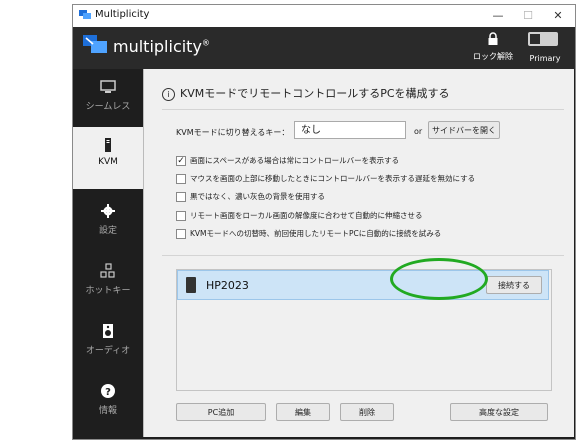 The height and width of the screenshot is (442, 580). Describe the element at coordinates (107, 270) in the screenshot. I see `hotkey-icon` at that location.